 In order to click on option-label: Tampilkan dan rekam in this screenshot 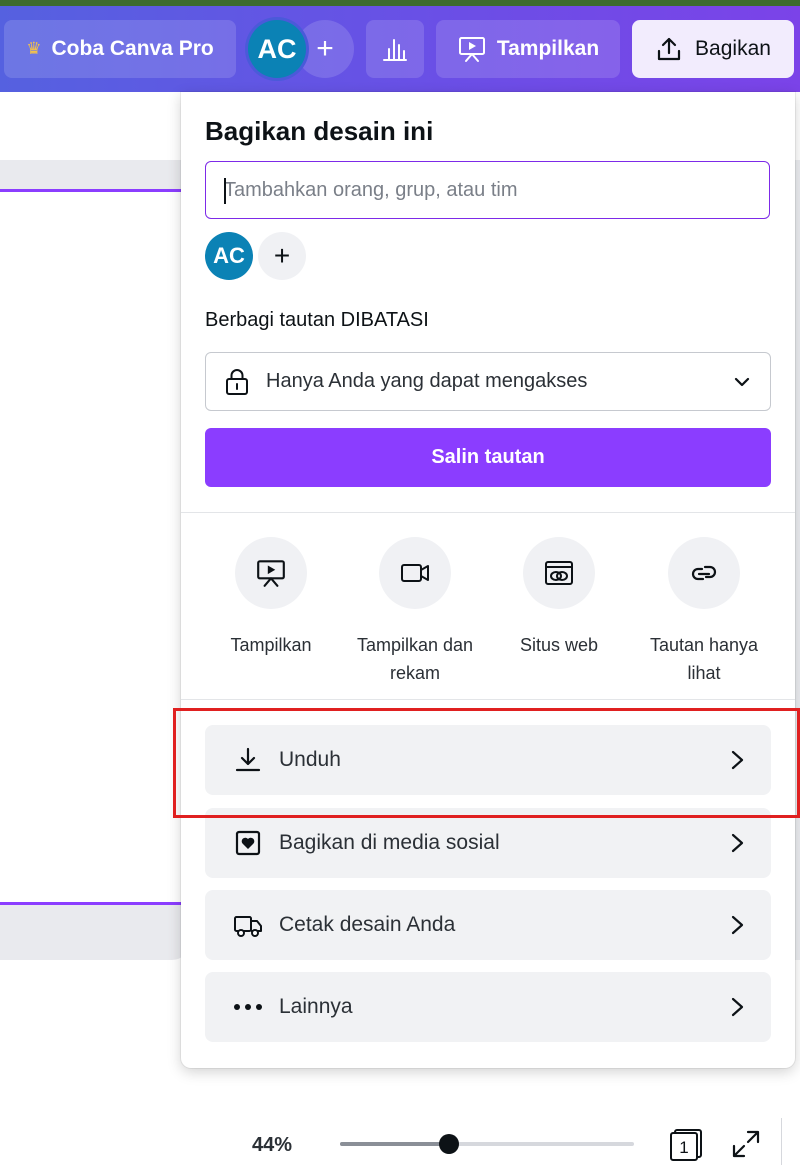, I will do `click(415, 659)`.